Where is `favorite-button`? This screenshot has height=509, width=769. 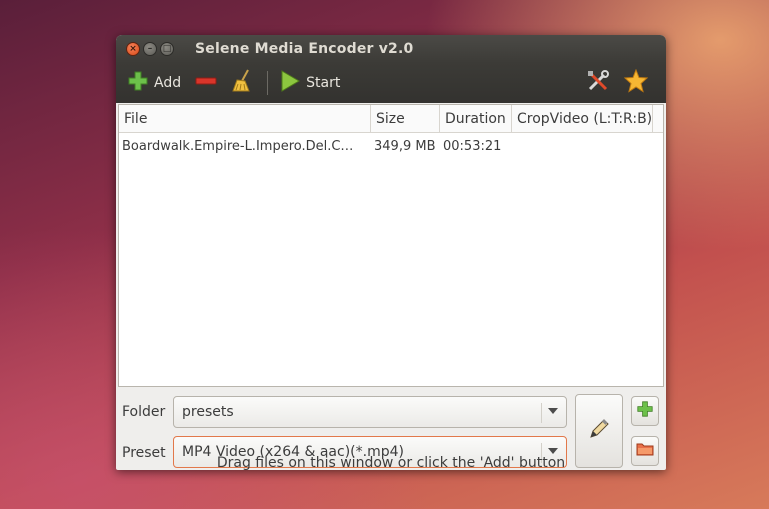
favorite-button is located at coordinates (636, 83).